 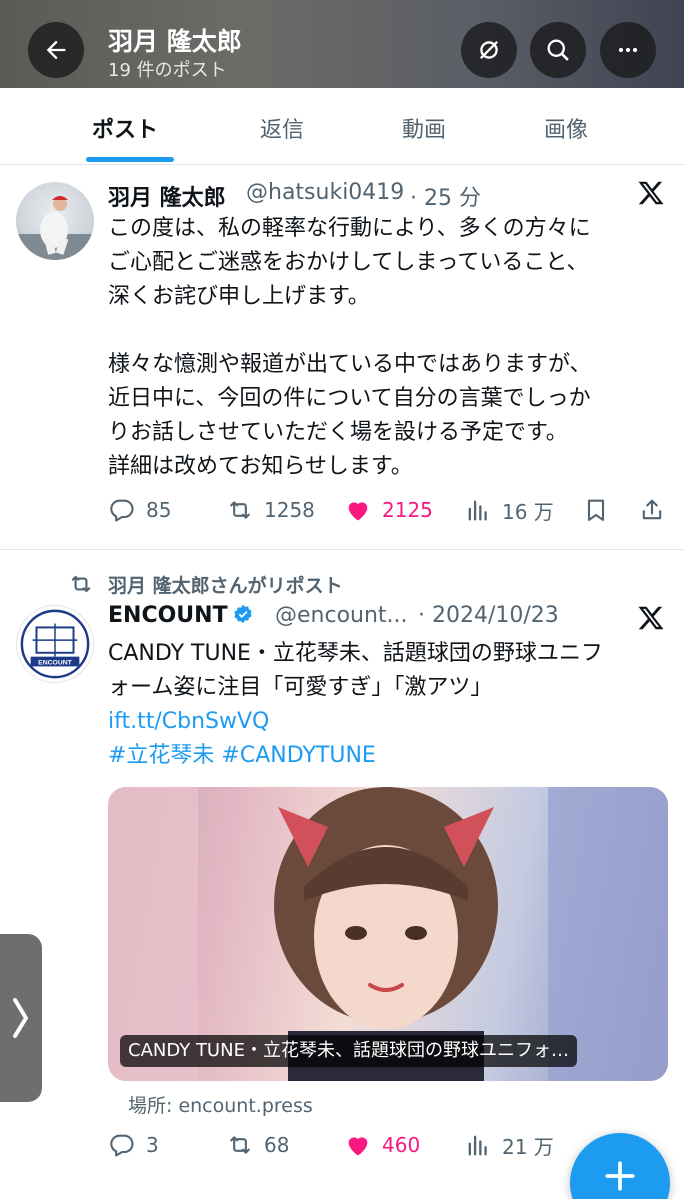 I want to click on plus-icon, so click(x=620, y=1176).